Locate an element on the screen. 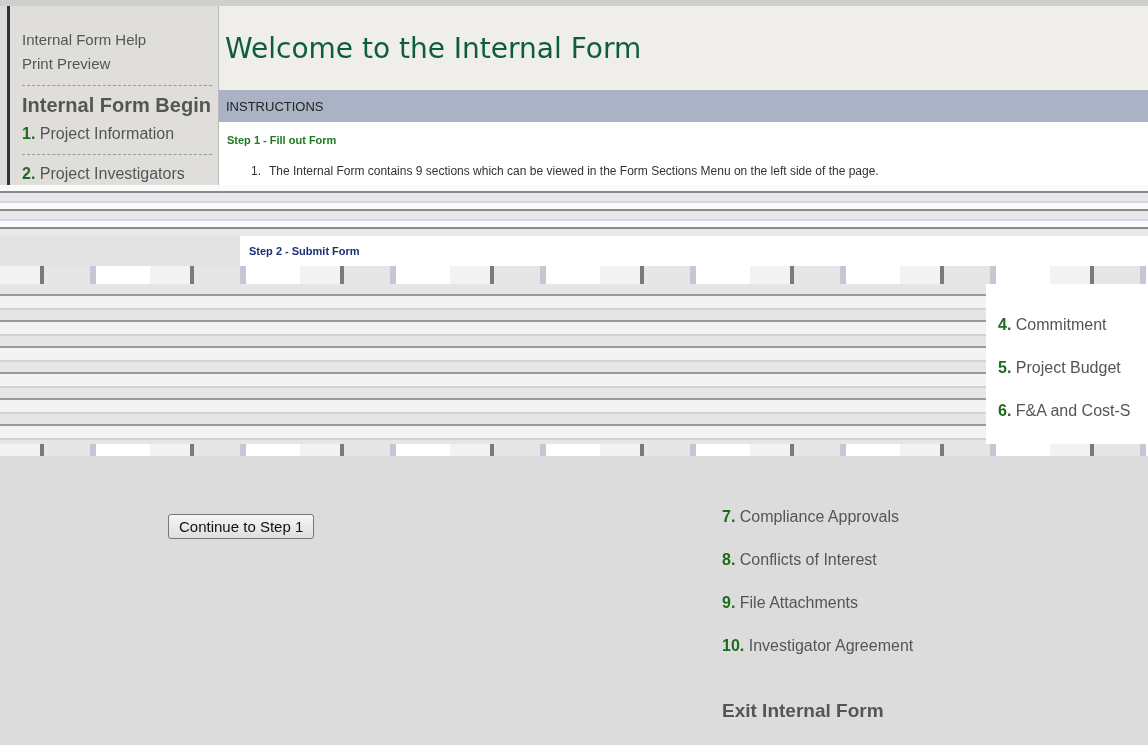  section-link: 5. Project Budget is located at coordinates (1073, 368).